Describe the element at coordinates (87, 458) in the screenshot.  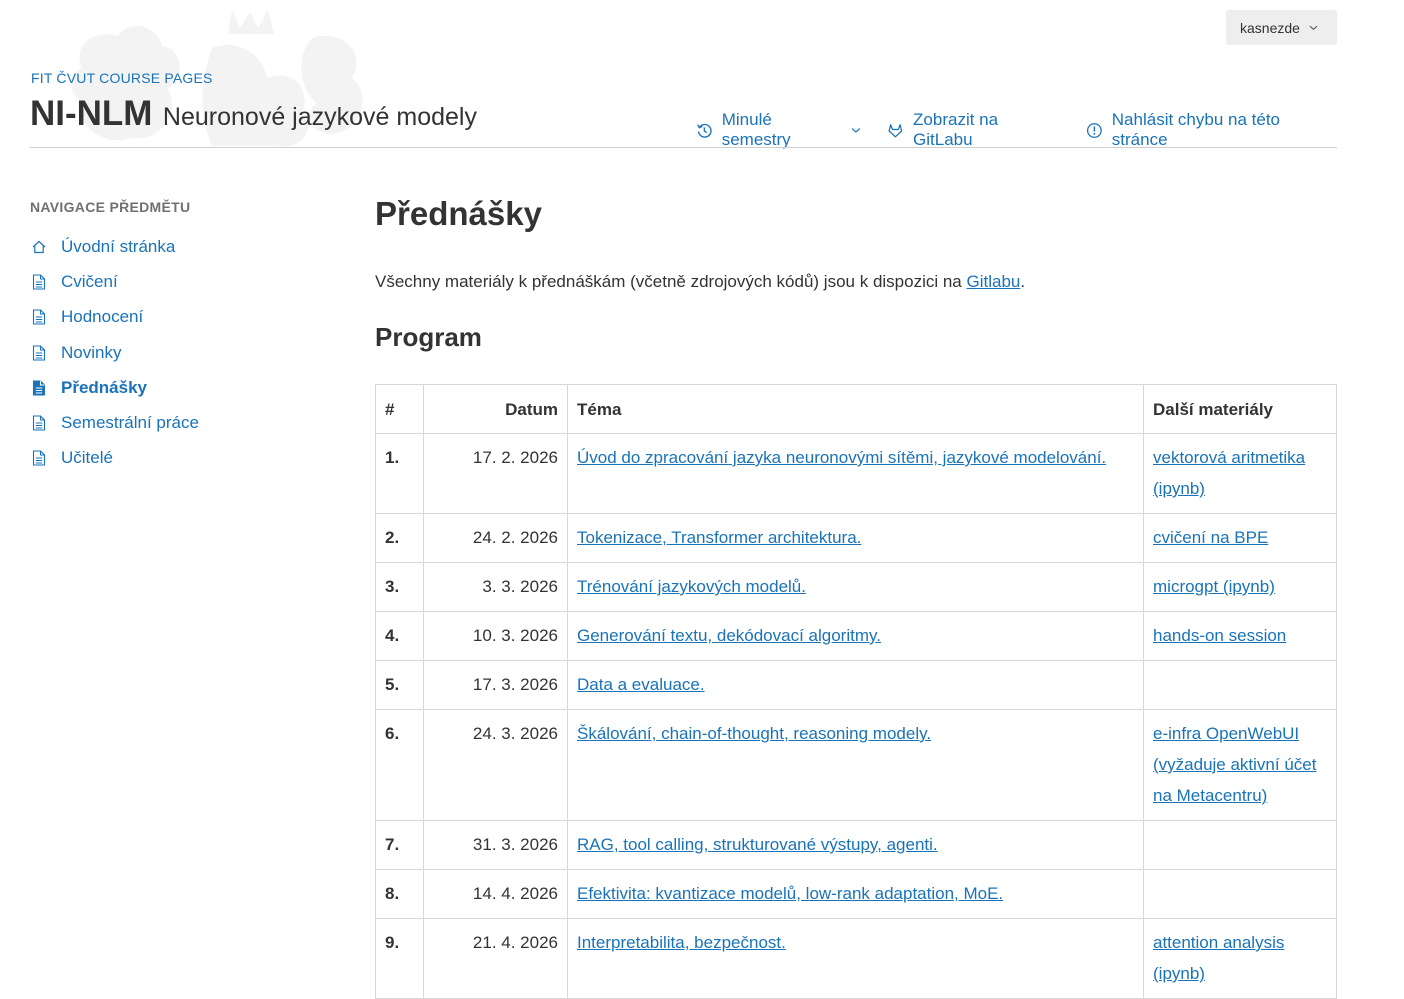
I see `sidebar-item-label: Učitelé` at that location.